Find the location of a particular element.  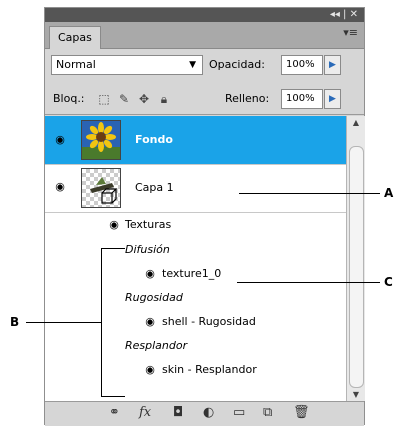

new-group-icon: ▭ is located at coordinates (239, 412).